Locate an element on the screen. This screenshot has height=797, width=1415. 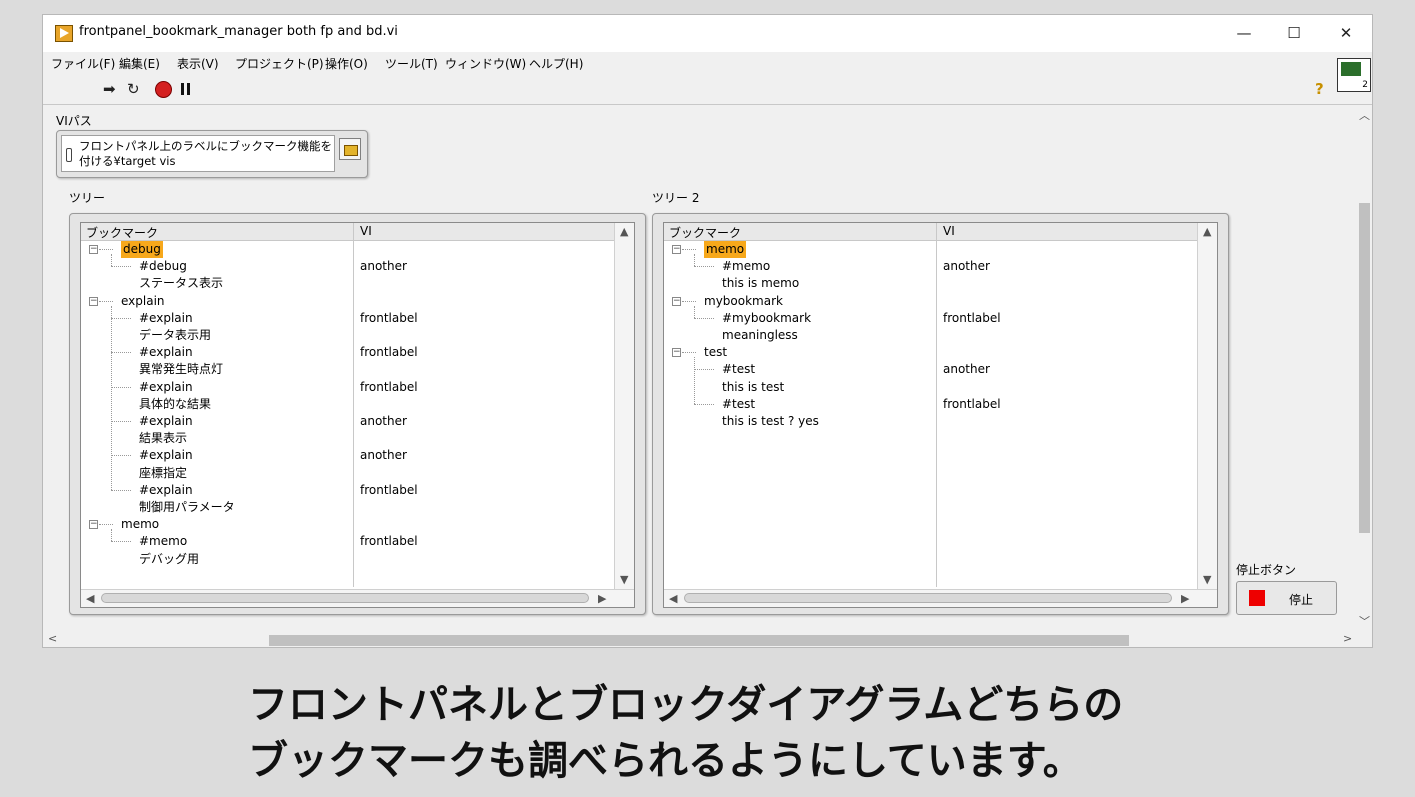
tree-row: − mybookmark is located at coordinates (930, 301).